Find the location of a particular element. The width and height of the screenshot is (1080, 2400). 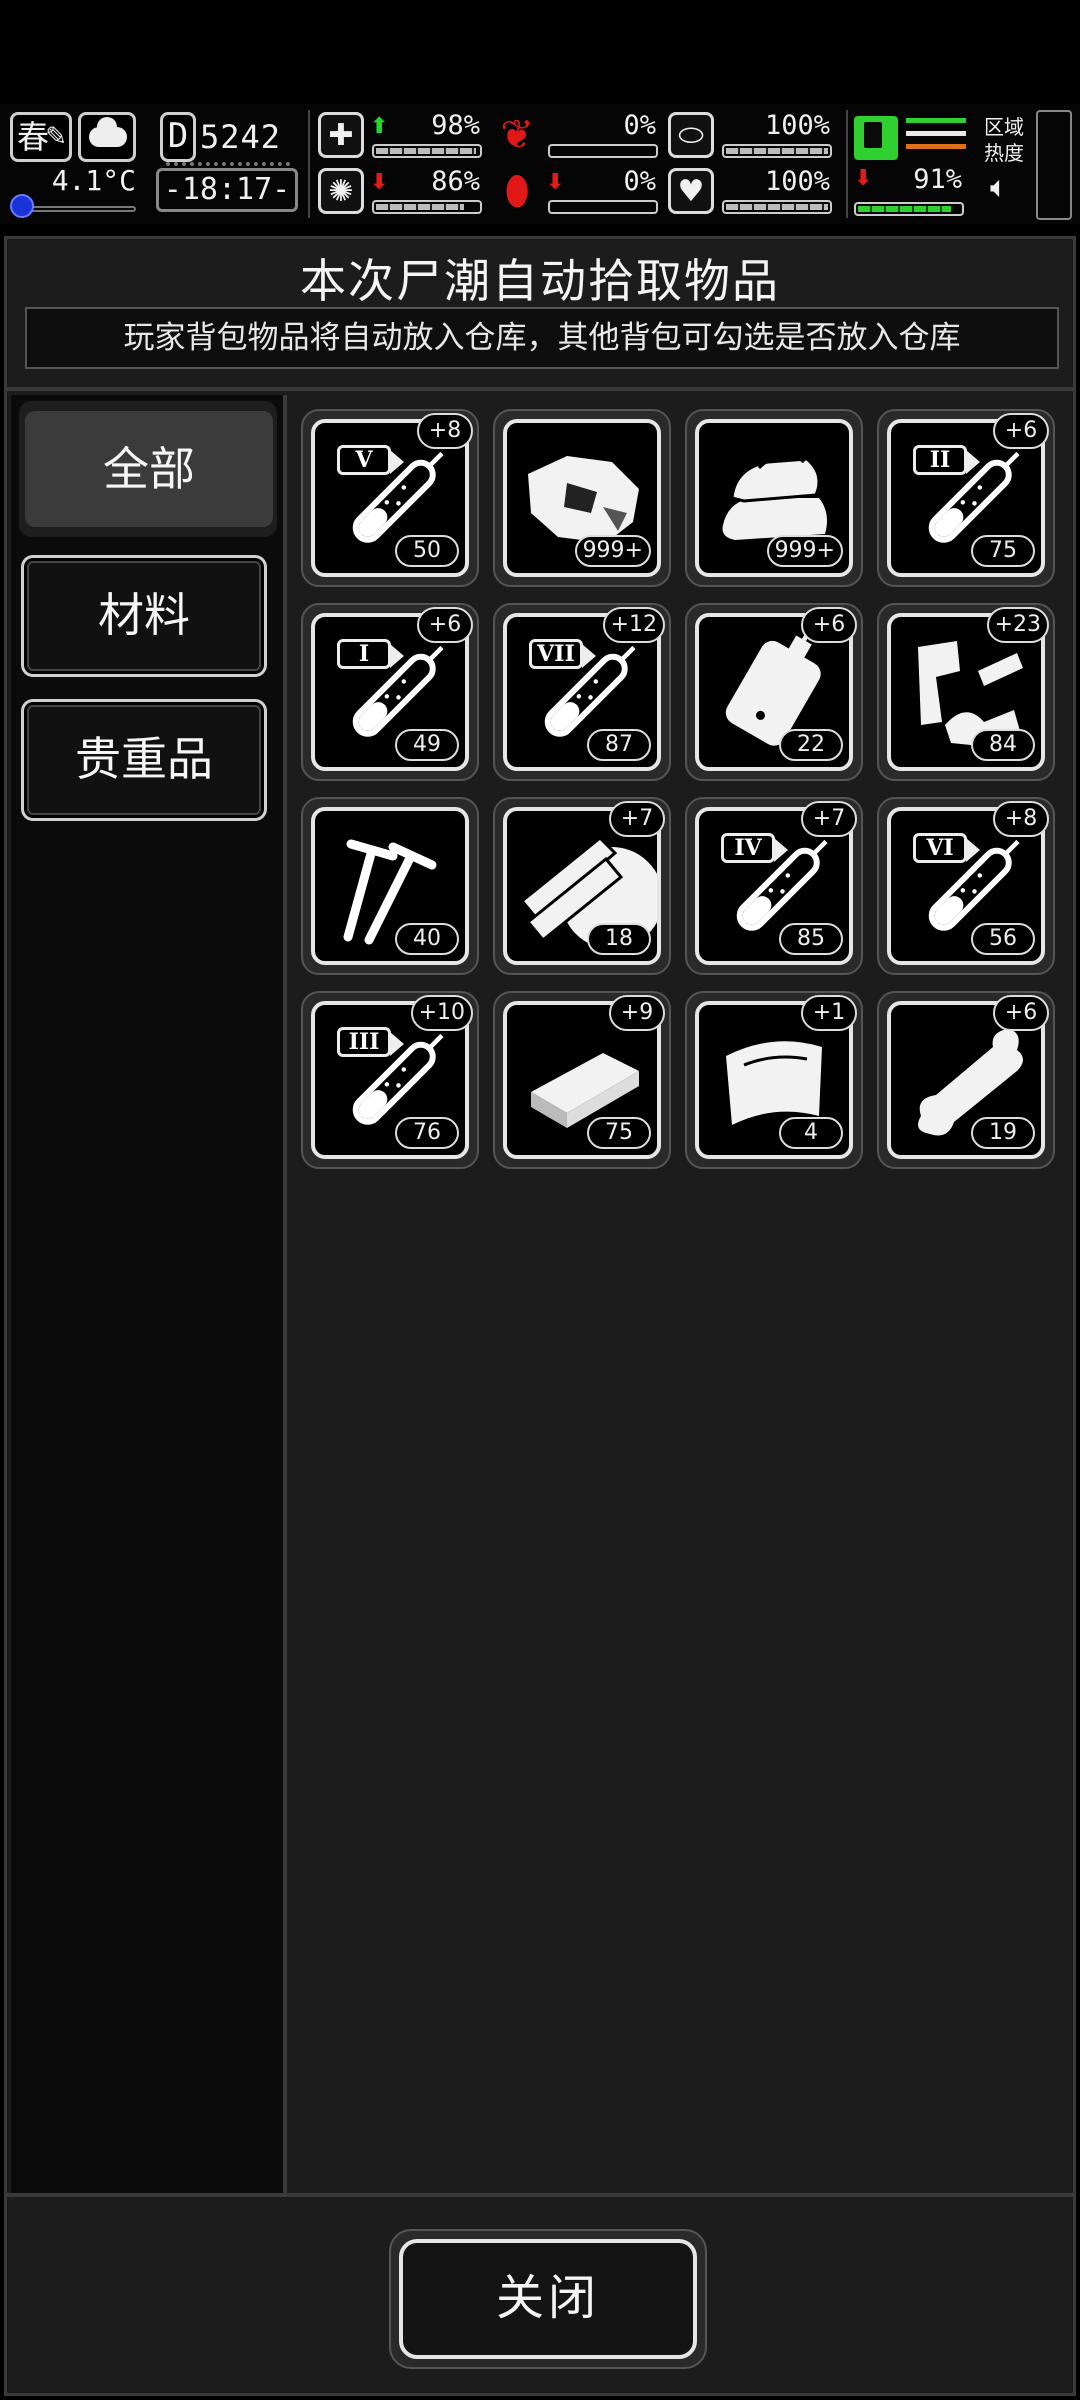

item-slot: IV 85 +7 is located at coordinates (774, 886).